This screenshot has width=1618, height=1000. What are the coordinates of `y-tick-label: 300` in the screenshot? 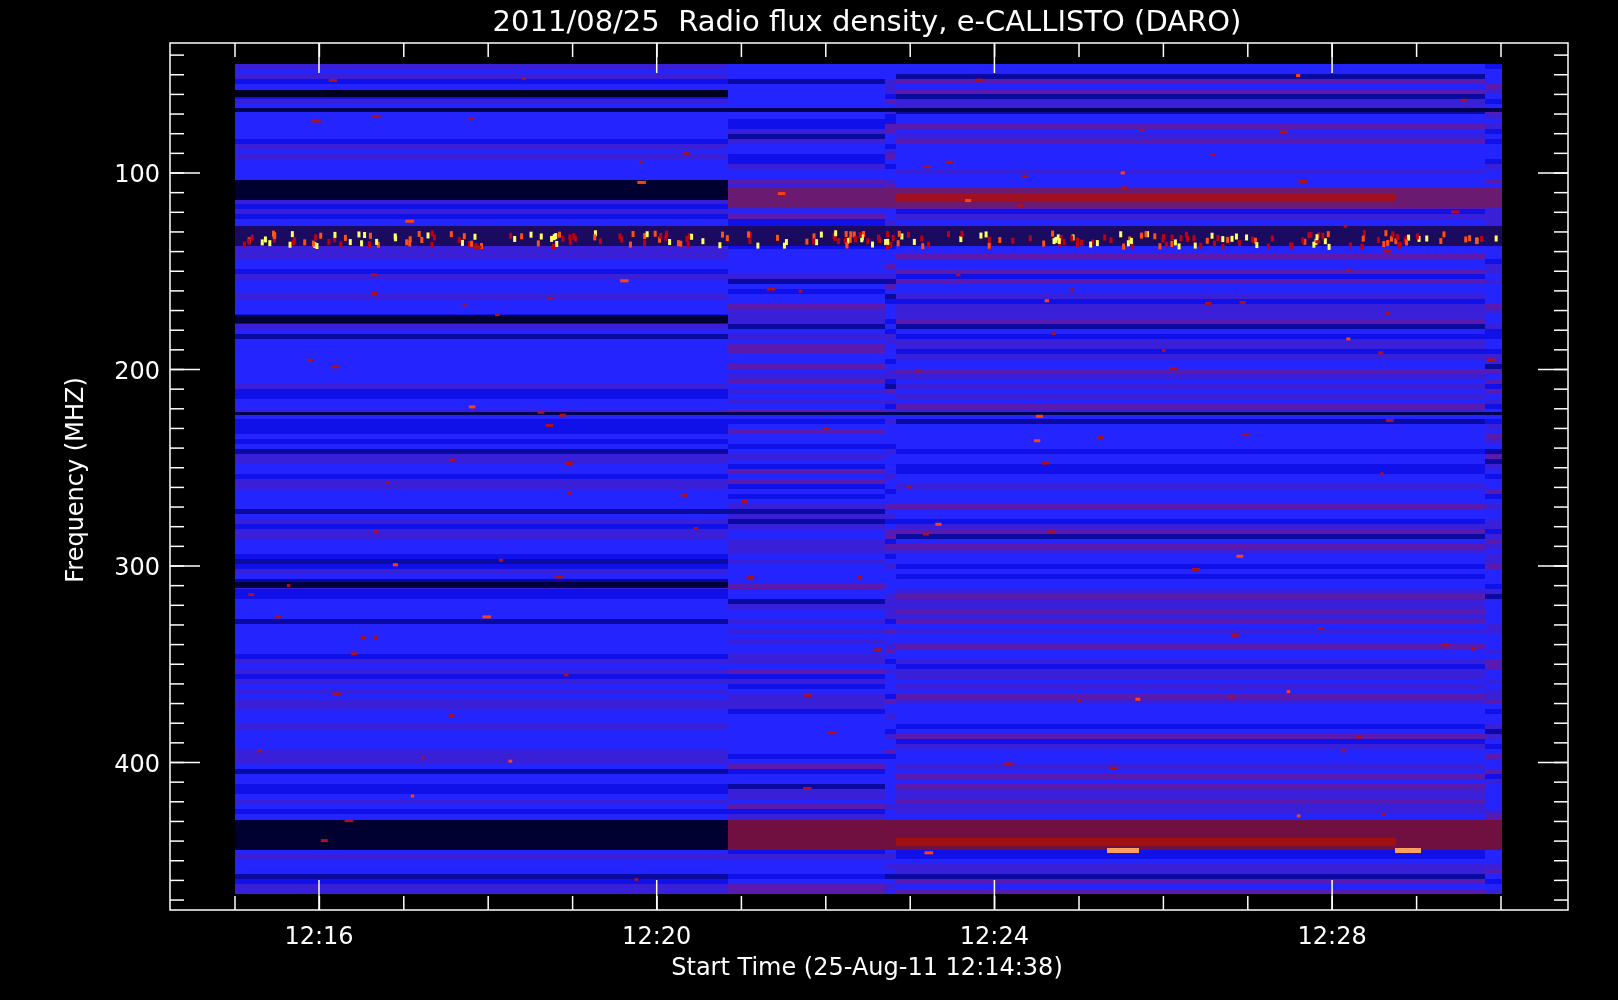 It's located at (137, 567).